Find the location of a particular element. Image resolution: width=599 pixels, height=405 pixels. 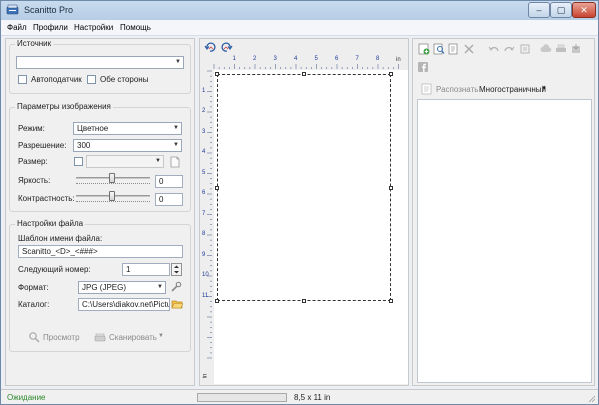

folder-open-icon is located at coordinates (177, 304).